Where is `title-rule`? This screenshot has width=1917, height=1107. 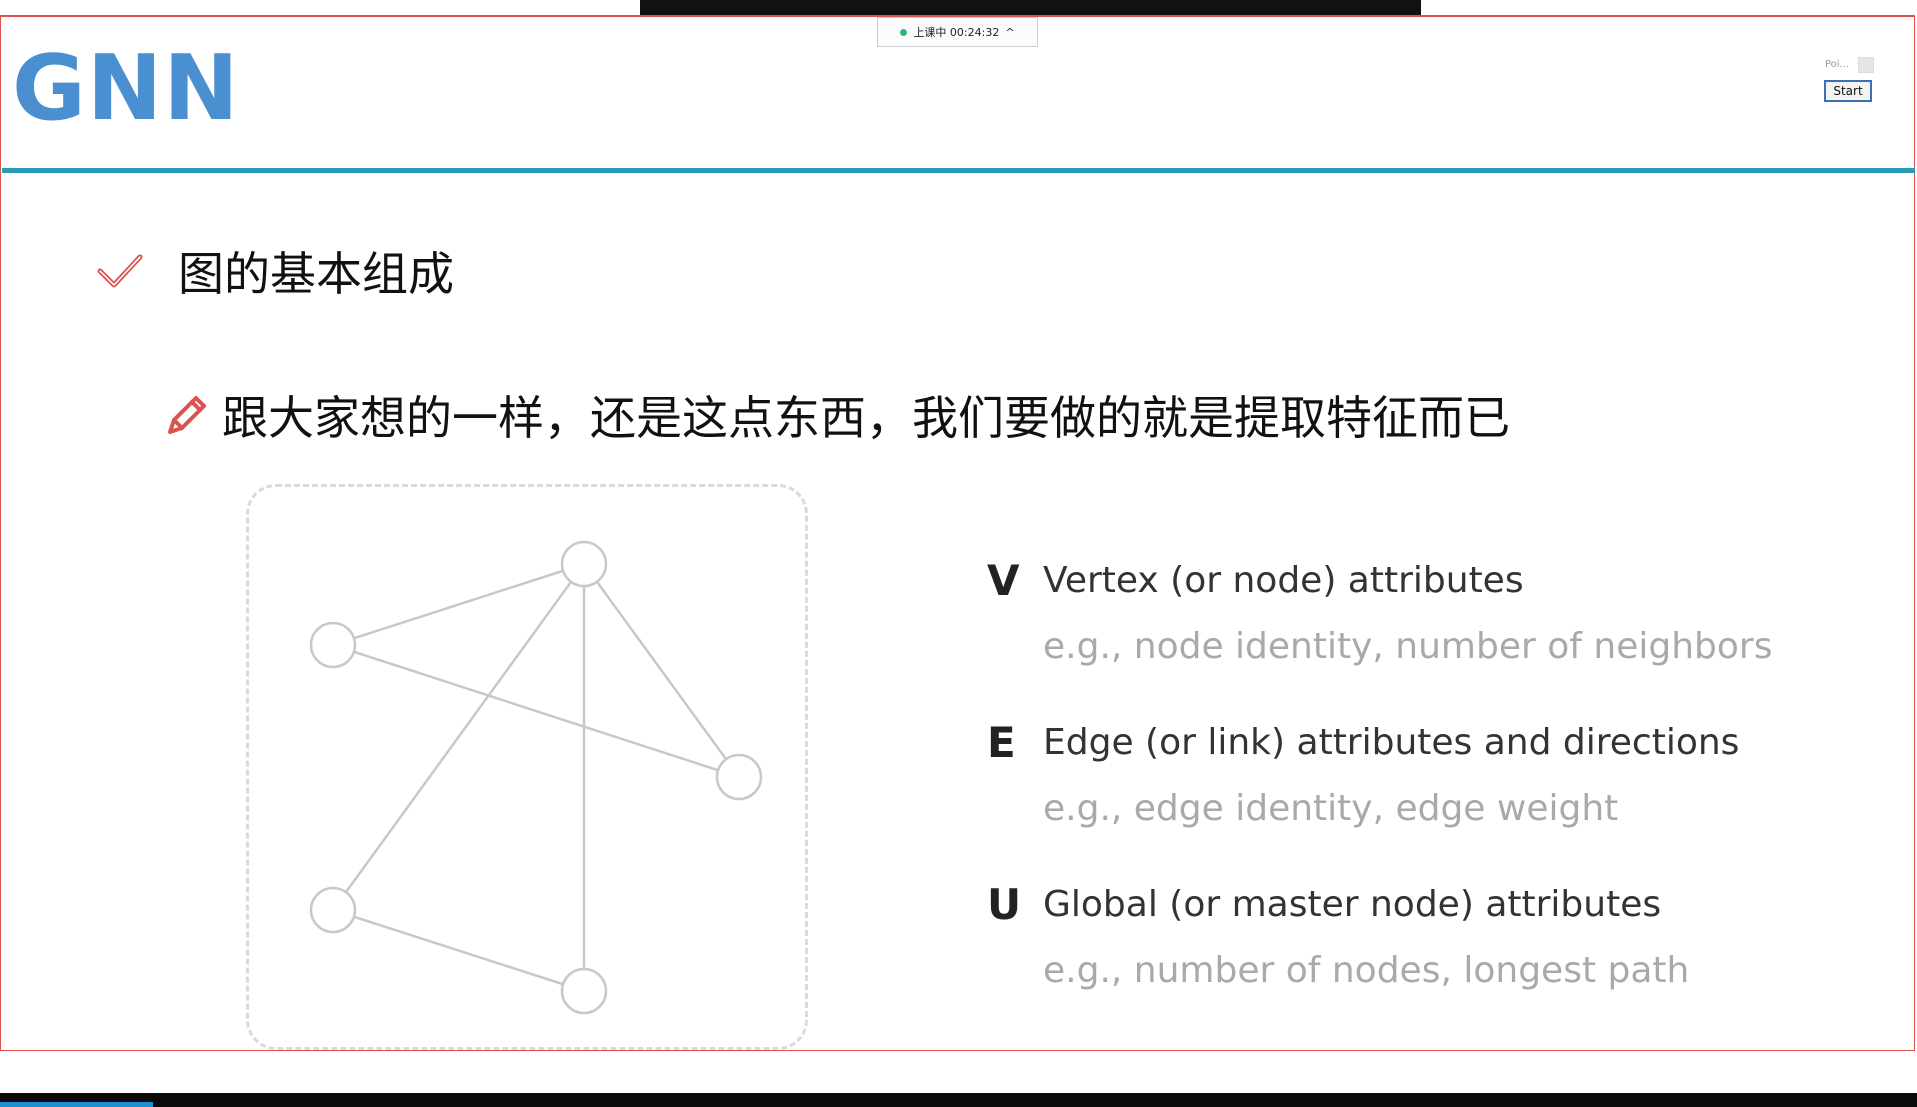 title-rule is located at coordinates (958, 170).